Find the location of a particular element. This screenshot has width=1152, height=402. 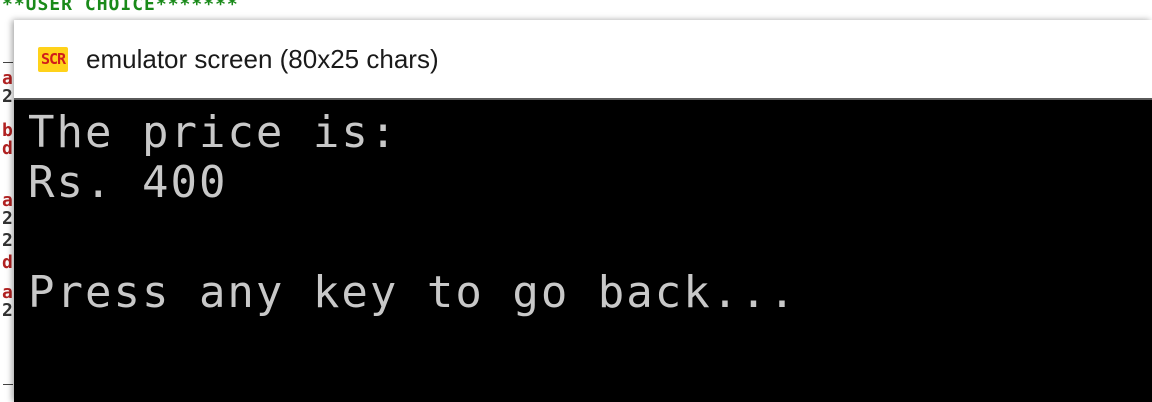

window-title: emulator screen (80x25 chars) is located at coordinates (262, 59).